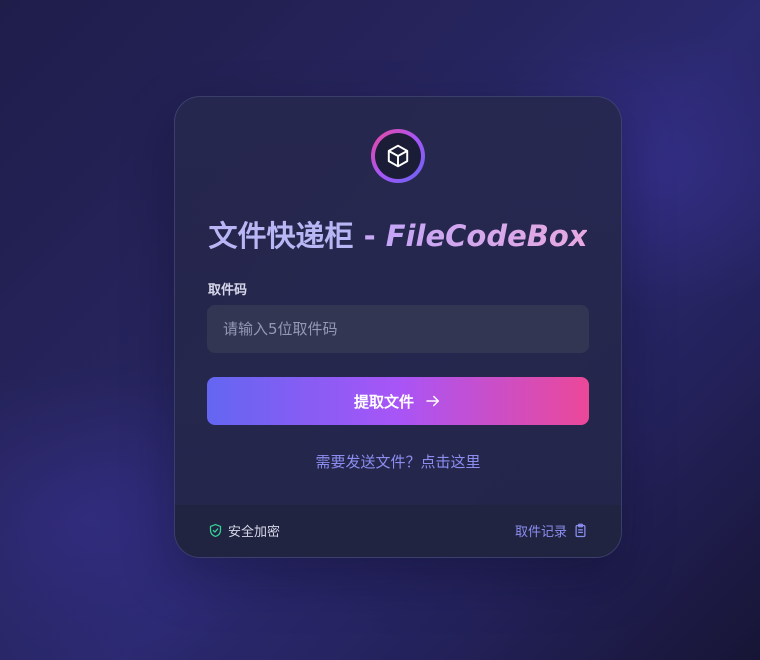  What do you see at coordinates (580, 530) in the screenshot?
I see `clipboard-icon` at bounding box center [580, 530].